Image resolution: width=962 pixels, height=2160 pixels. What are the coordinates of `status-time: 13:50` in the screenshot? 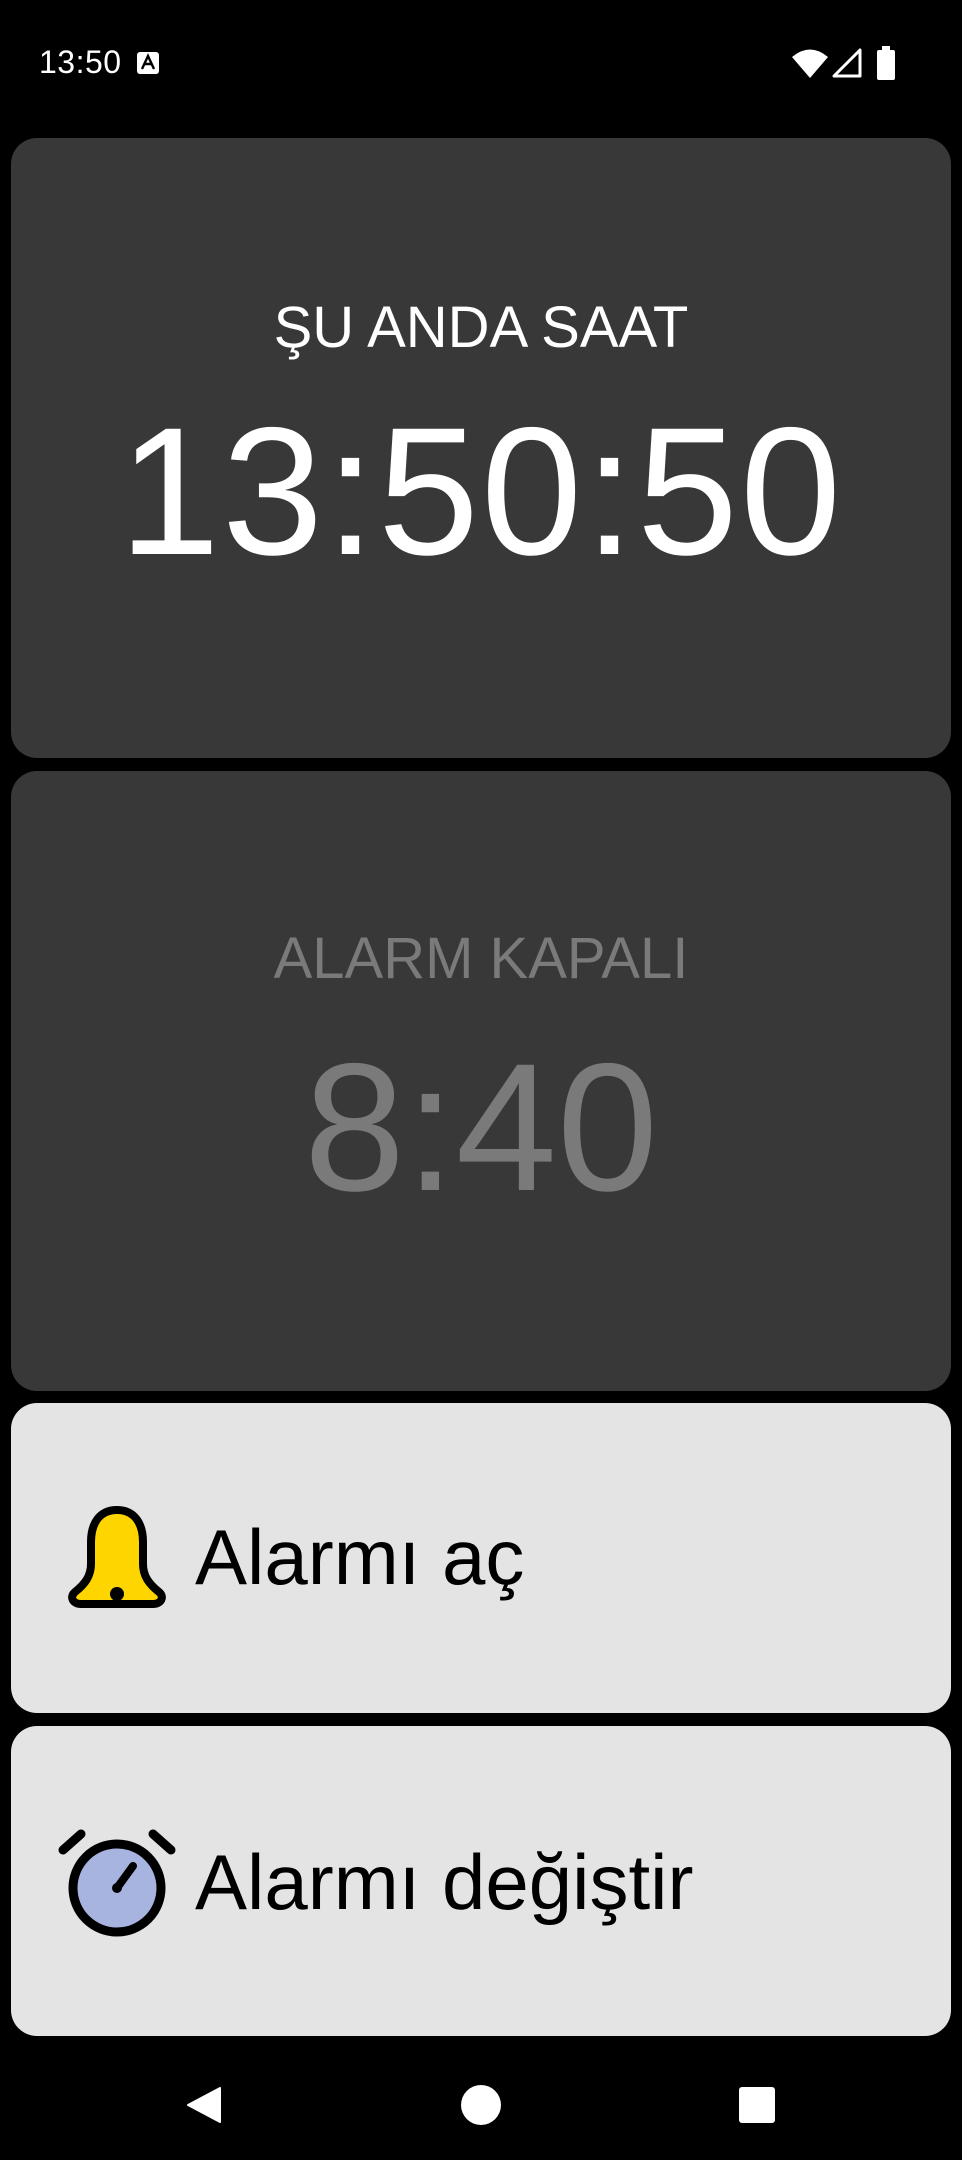 It's located at (80, 62).